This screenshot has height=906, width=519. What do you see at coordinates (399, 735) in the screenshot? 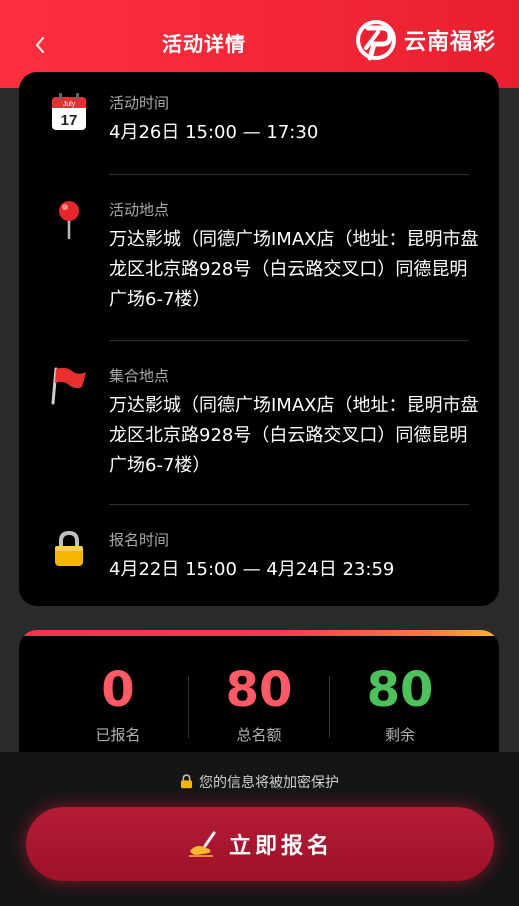
I see `remaining-label: 剩余` at bounding box center [399, 735].